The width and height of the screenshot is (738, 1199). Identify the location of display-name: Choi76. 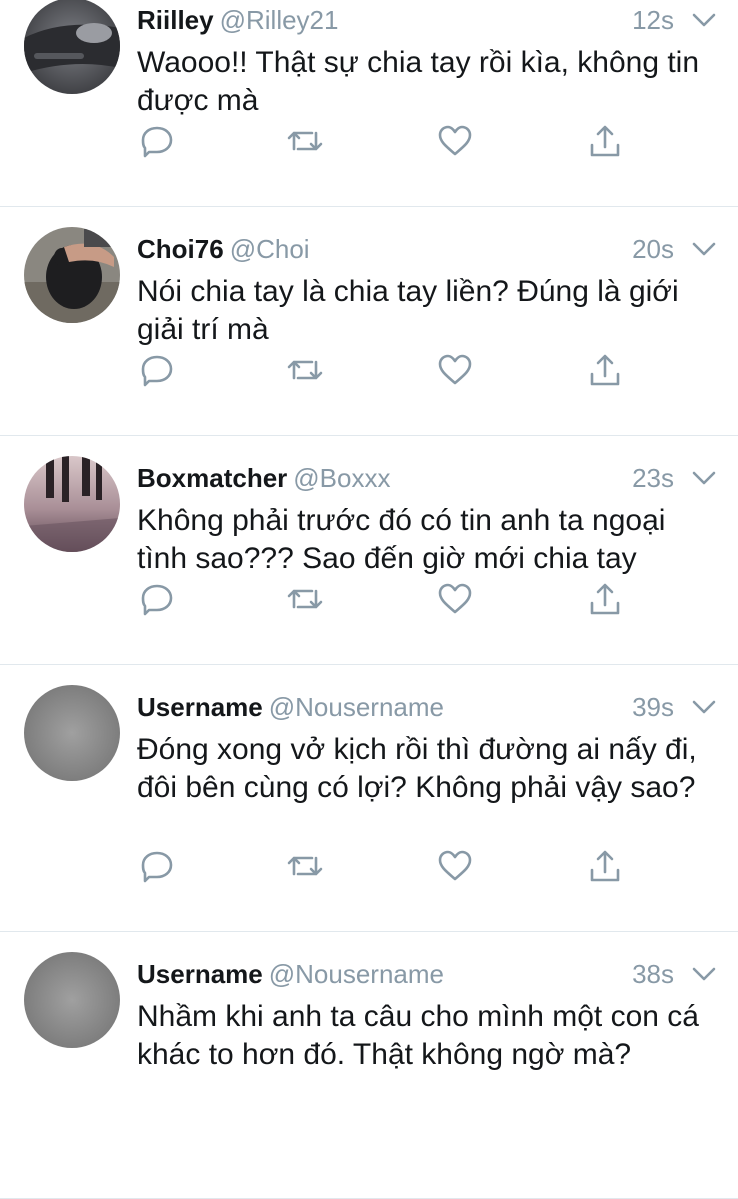
(180, 249).